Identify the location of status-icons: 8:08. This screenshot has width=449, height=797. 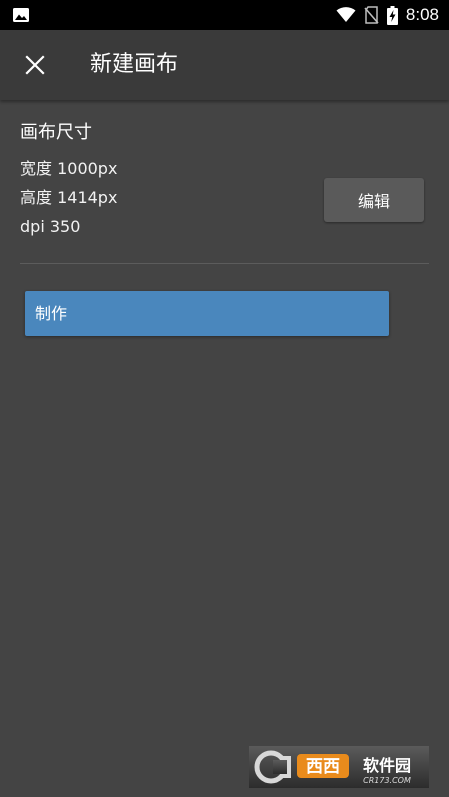
(383, 15).